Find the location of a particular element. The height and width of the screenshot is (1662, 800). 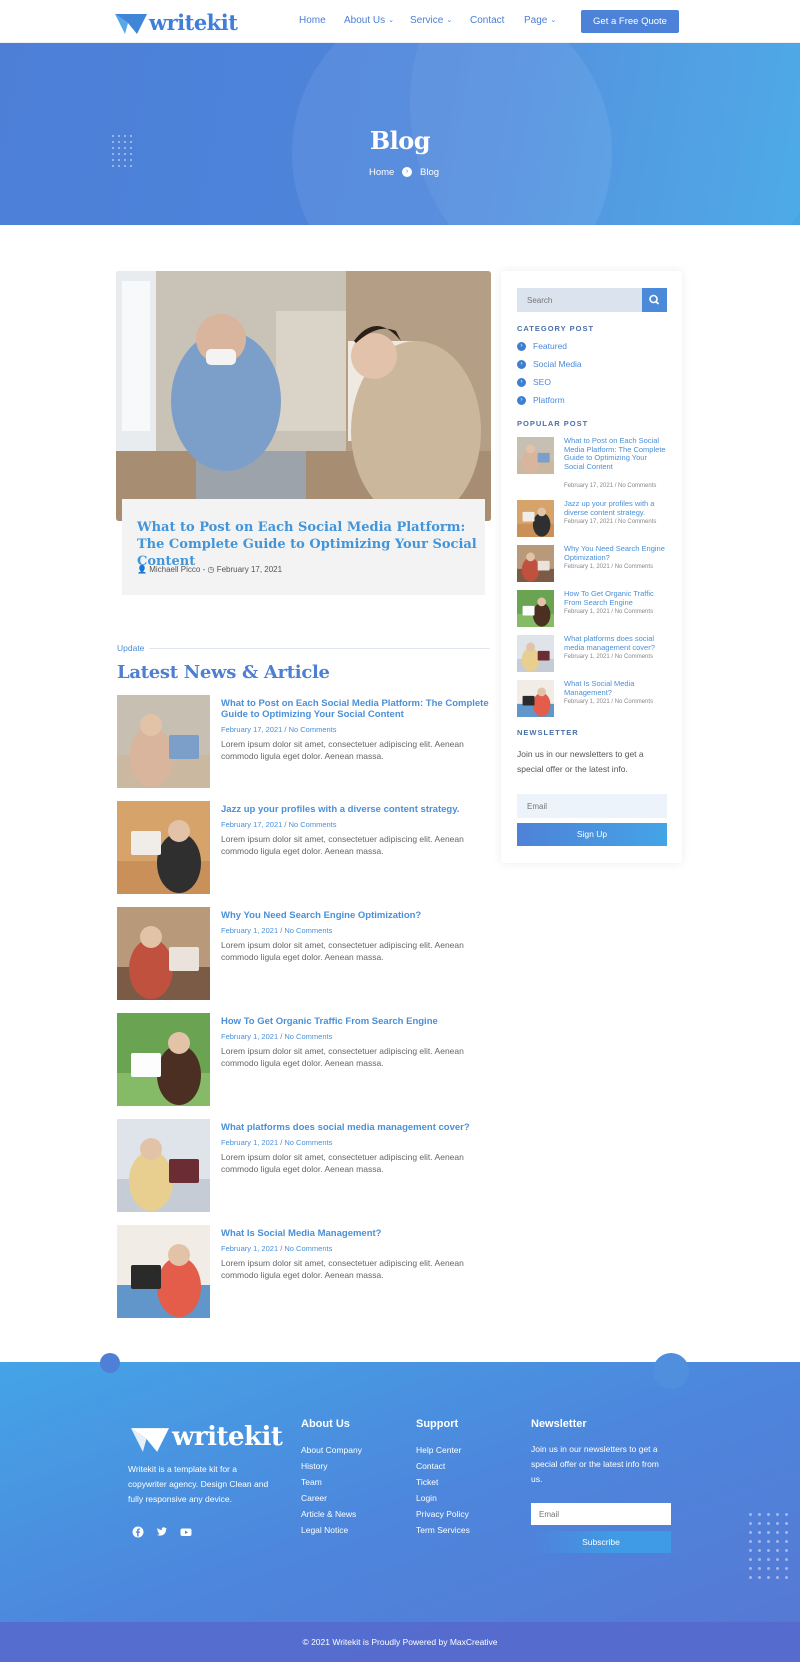

post-title: Why You Need Search Engine Optimization? is located at coordinates (357, 915).